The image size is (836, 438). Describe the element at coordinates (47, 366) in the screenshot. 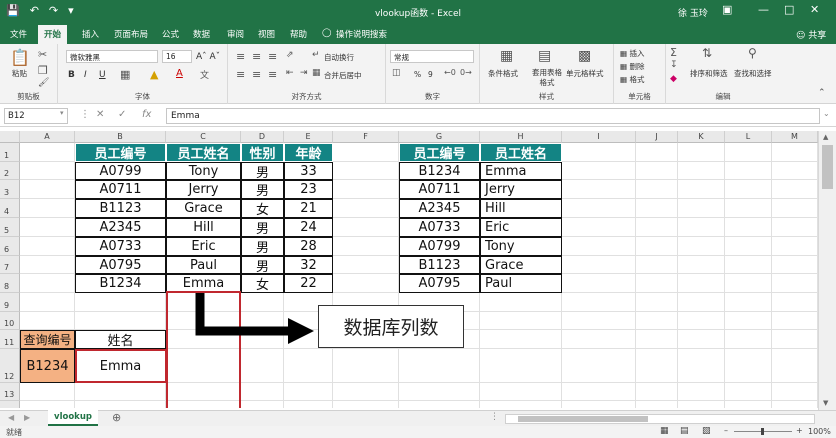

I see `lookup-id-value: B1234` at that location.